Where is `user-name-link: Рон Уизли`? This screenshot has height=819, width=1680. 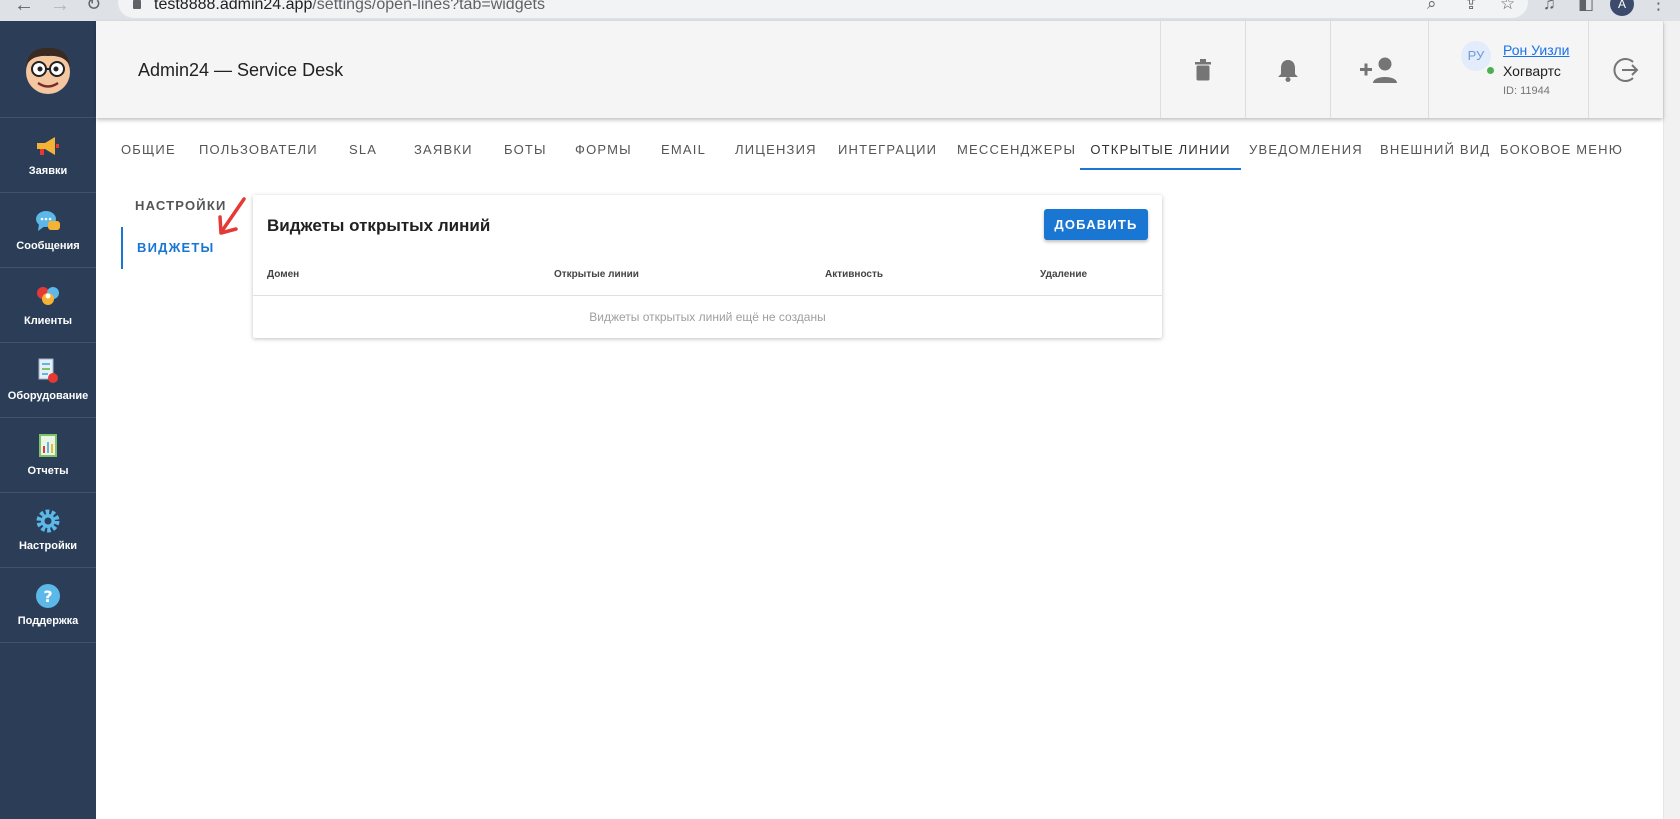 user-name-link: Рон Уизли is located at coordinates (1536, 50).